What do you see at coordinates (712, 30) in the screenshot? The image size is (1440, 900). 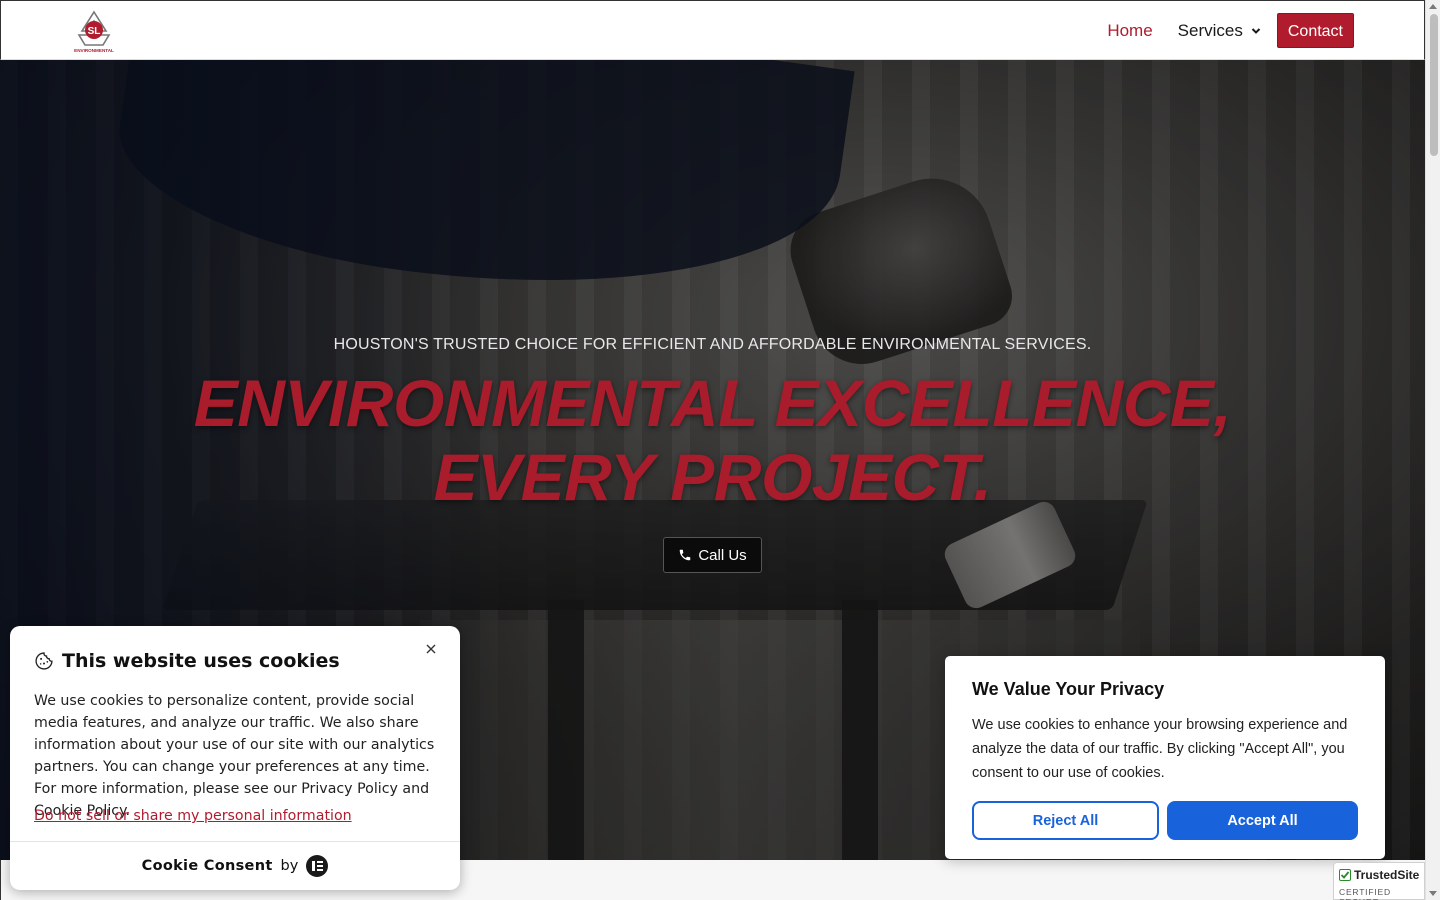 I see `site-header: SL ENVIRONMENTAL Home Services Contact` at bounding box center [712, 30].